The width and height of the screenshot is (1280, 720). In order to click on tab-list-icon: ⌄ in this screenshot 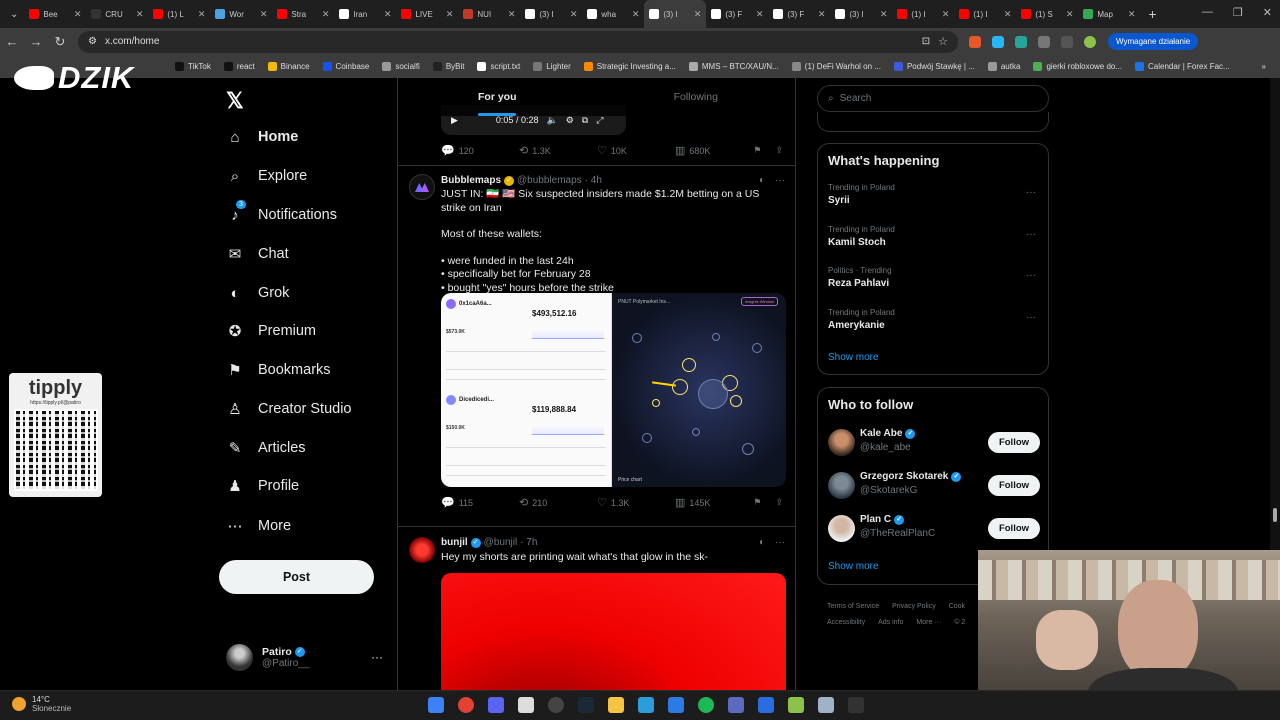, I will do `click(14, 14)`.